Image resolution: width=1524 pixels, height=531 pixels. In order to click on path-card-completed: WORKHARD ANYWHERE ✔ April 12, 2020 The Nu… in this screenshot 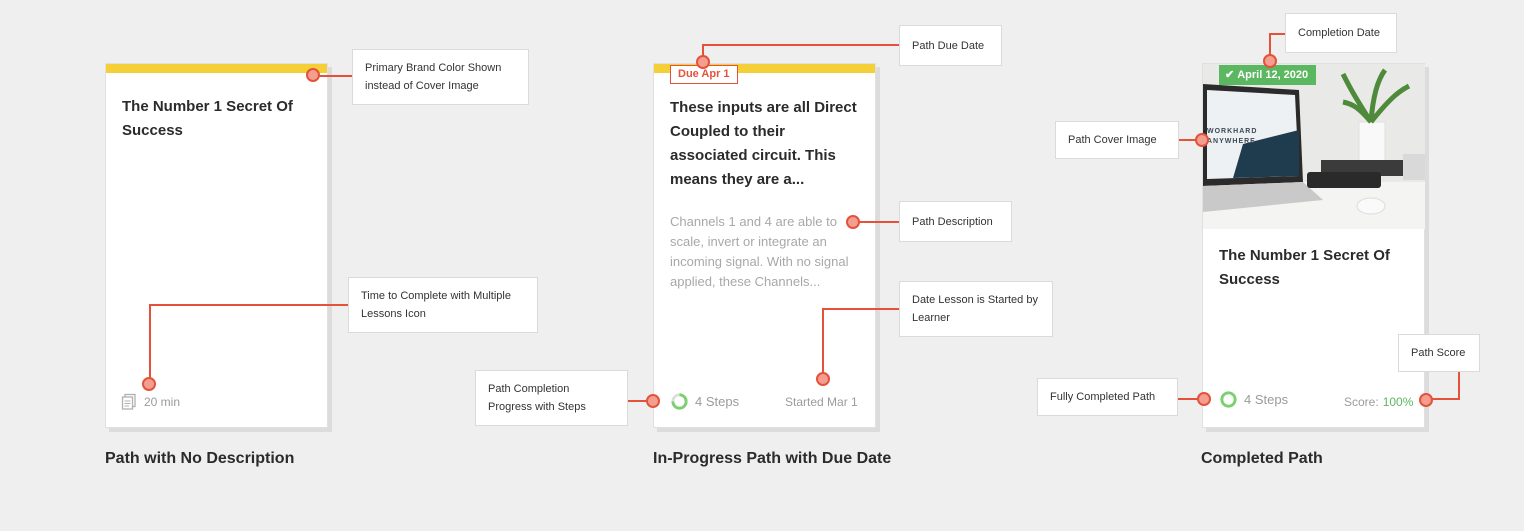, I will do `click(1313, 245)`.